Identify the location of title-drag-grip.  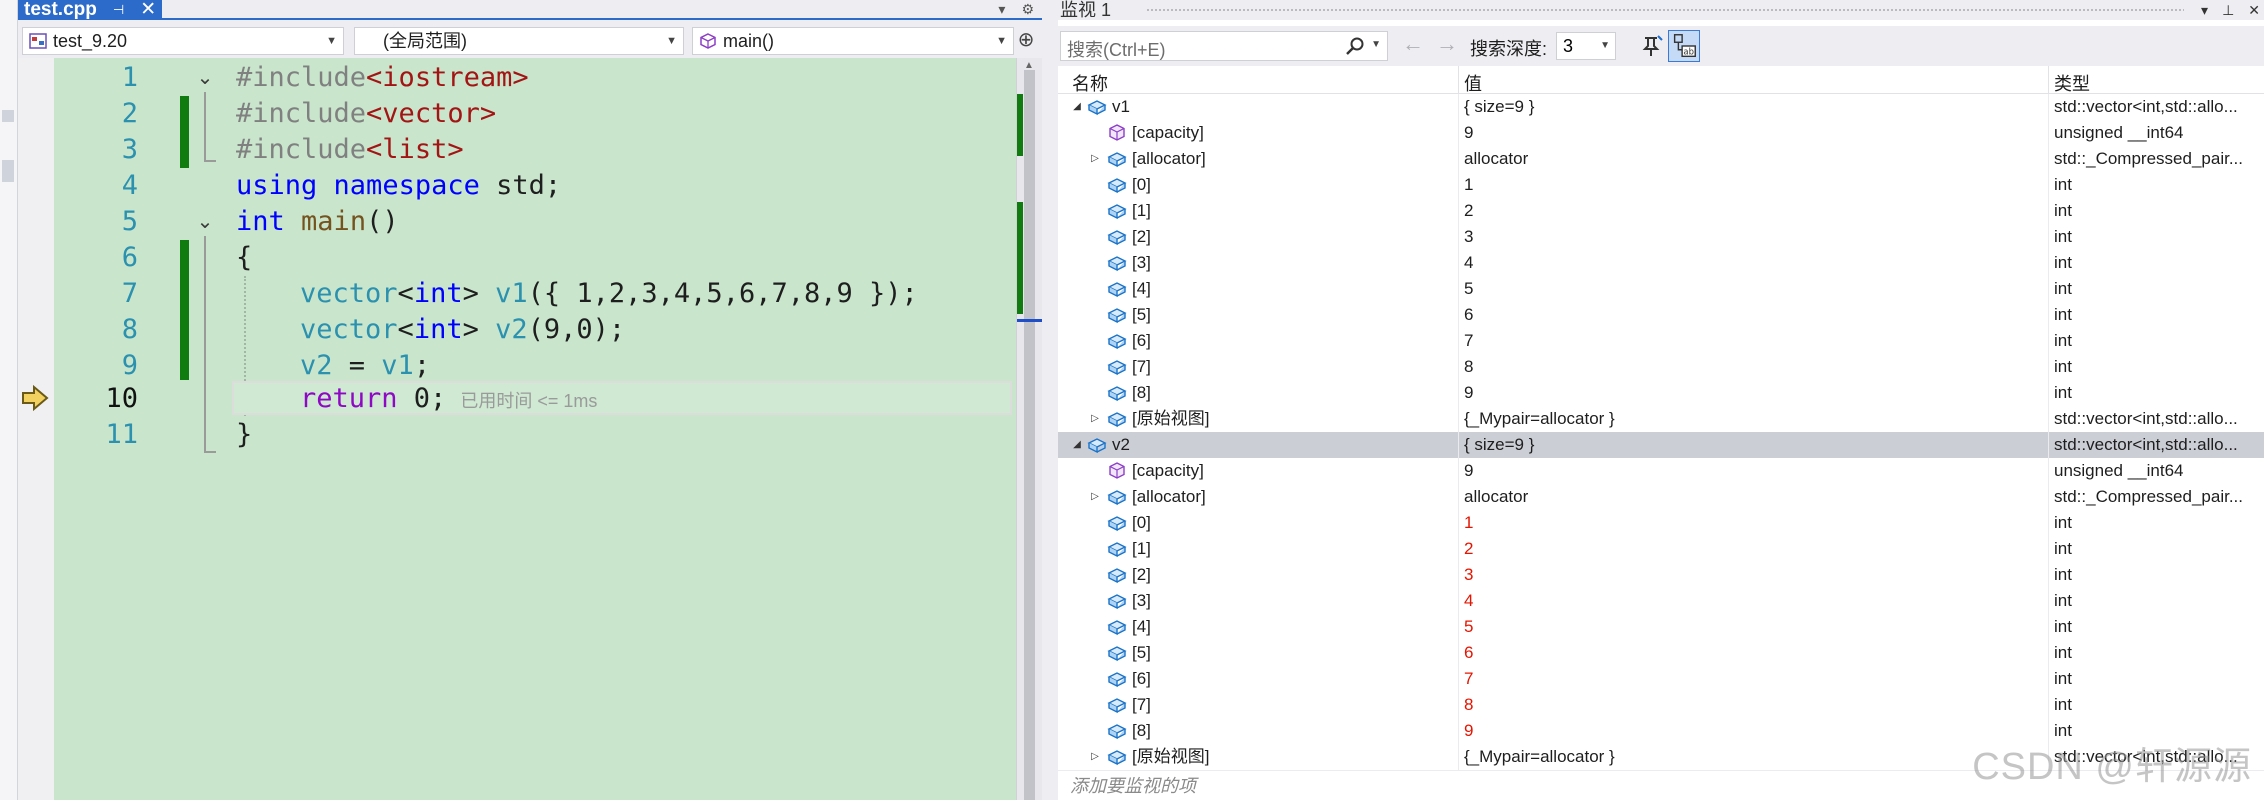
(1665, 10).